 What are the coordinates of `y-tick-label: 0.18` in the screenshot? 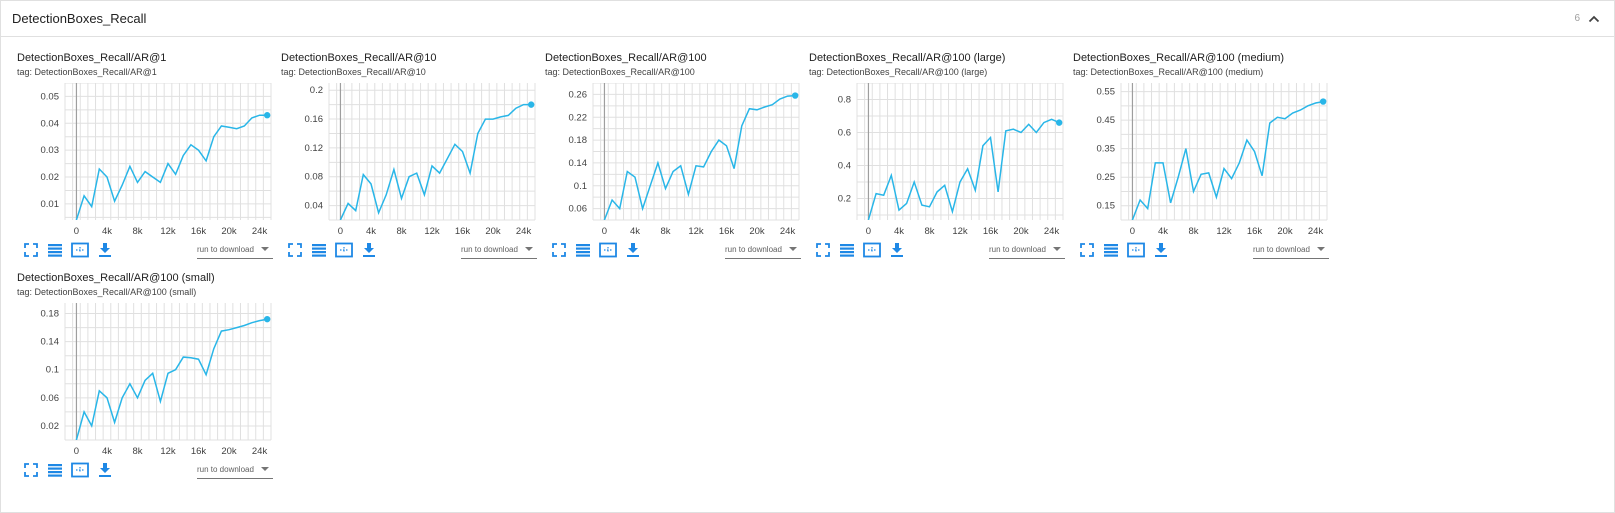 It's located at (578, 140).